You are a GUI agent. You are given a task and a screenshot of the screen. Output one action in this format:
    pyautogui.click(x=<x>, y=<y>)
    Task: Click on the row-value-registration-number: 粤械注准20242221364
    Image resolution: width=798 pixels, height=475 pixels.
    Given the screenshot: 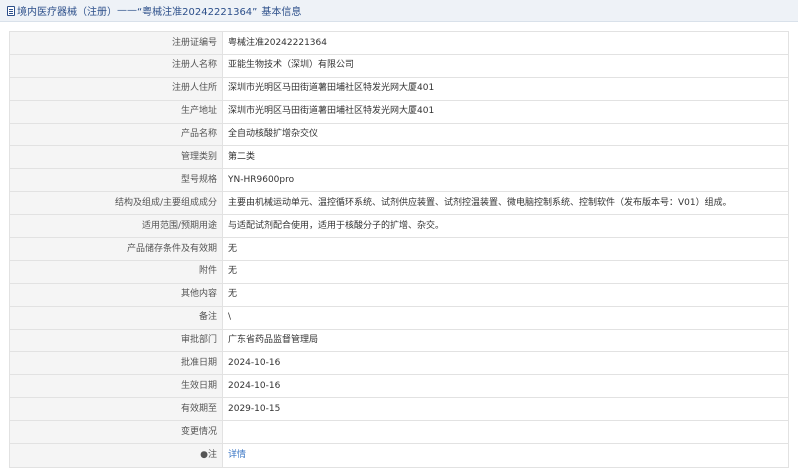 What is the action you would take?
    pyautogui.click(x=505, y=43)
    